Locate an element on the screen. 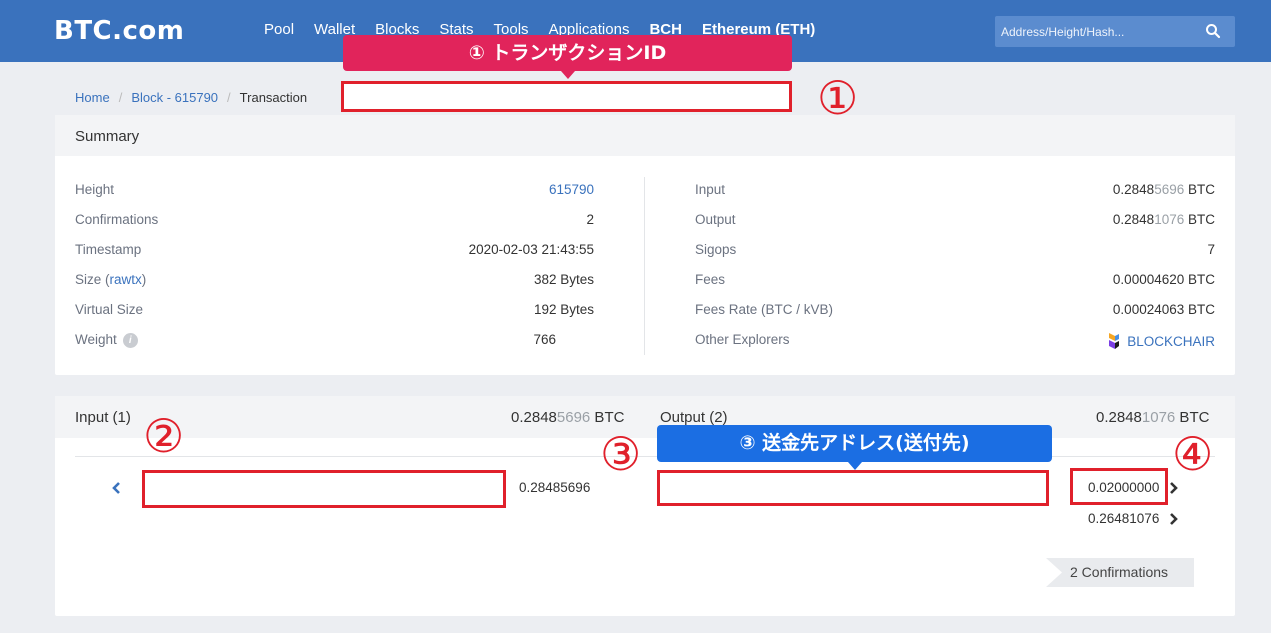 Image resolution: width=1271 pixels, height=633 pixels. summary-row-sigops: Sigops 7 is located at coordinates (955, 252).